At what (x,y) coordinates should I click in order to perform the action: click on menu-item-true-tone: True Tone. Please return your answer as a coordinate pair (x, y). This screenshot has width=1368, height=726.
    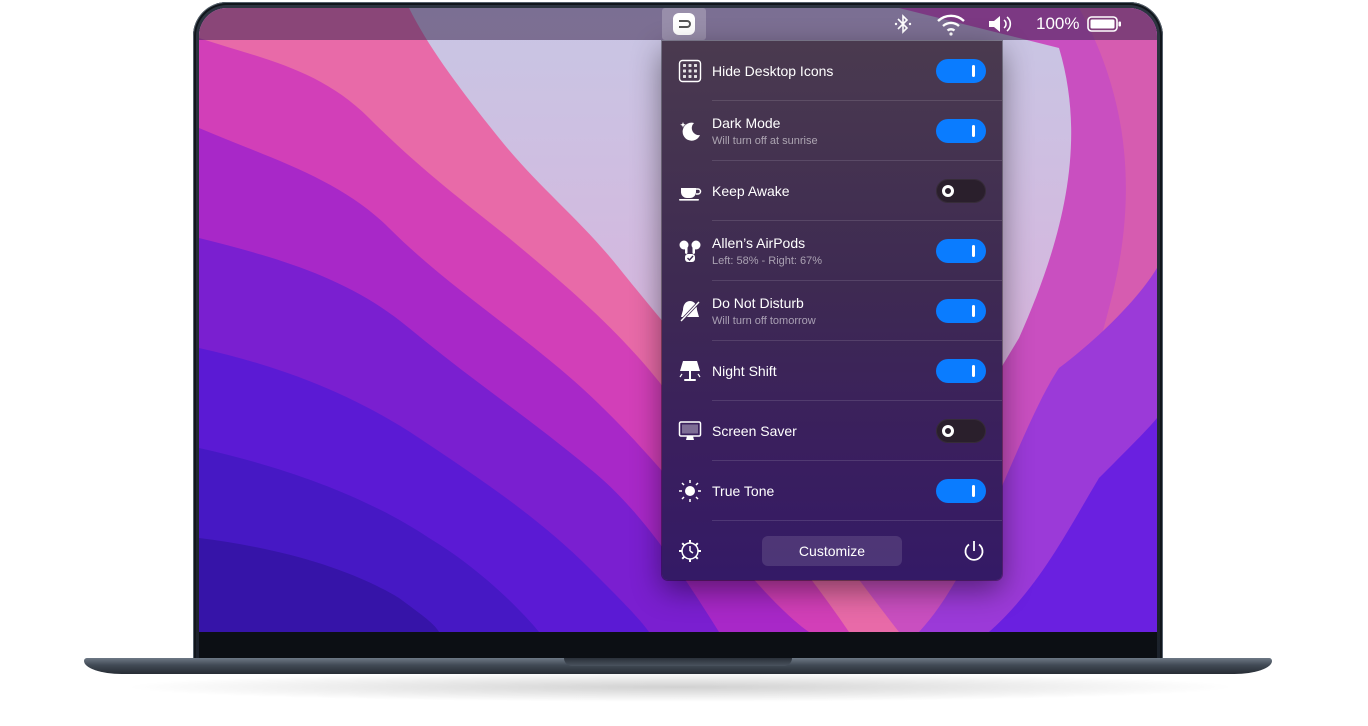
    Looking at the image, I should click on (832, 491).